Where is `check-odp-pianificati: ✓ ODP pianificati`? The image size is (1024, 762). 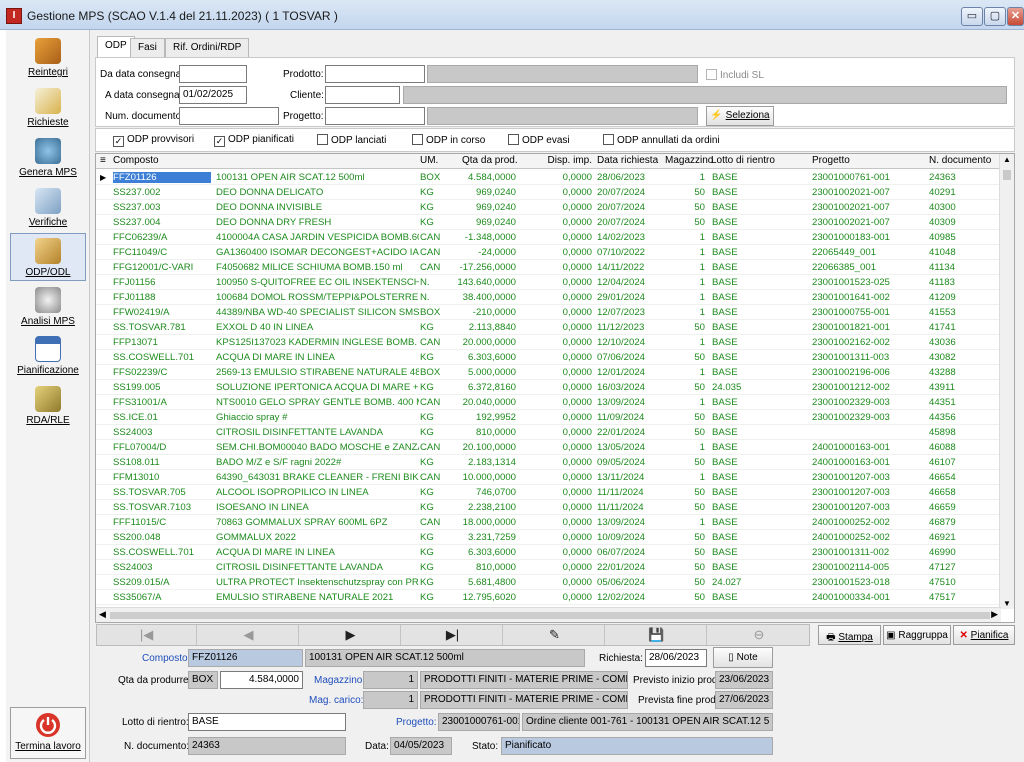
check-odp-pianificati: ✓ ODP pianificati is located at coordinates (254, 140).